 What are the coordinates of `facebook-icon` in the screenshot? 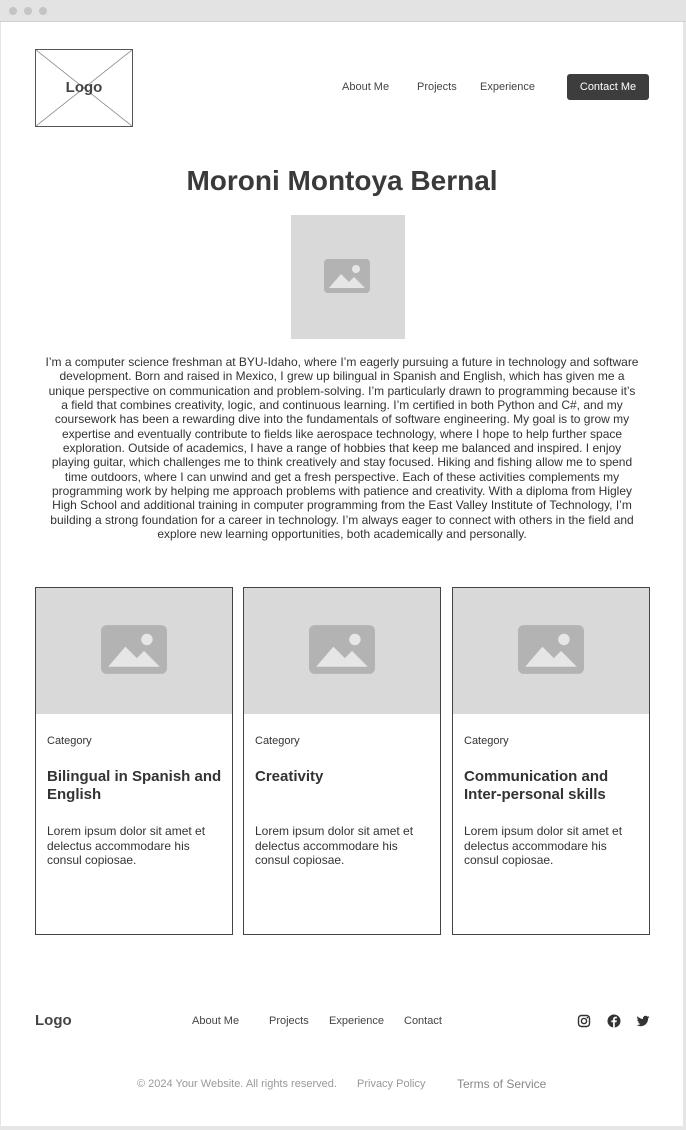 It's located at (614, 1021).